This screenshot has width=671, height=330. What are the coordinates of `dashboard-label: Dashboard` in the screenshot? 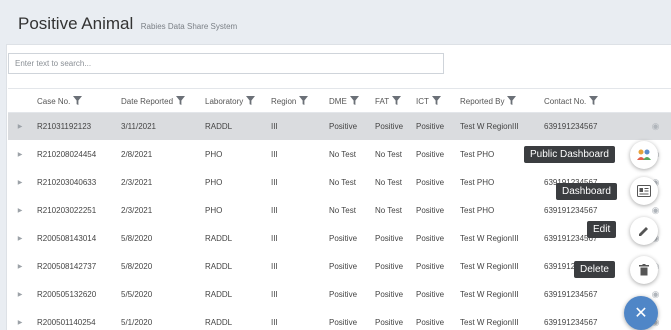 It's located at (586, 191).